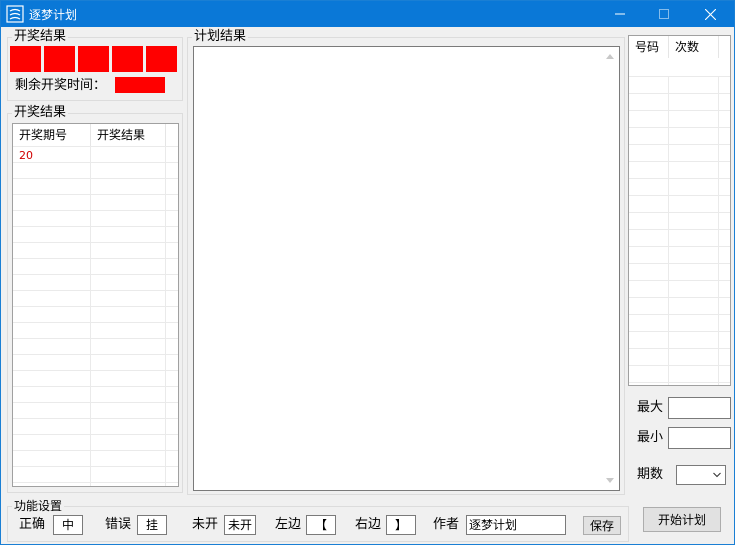  What do you see at coordinates (368, 524) in the screenshot?
I see `right-label: 右边` at bounding box center [368, 524].